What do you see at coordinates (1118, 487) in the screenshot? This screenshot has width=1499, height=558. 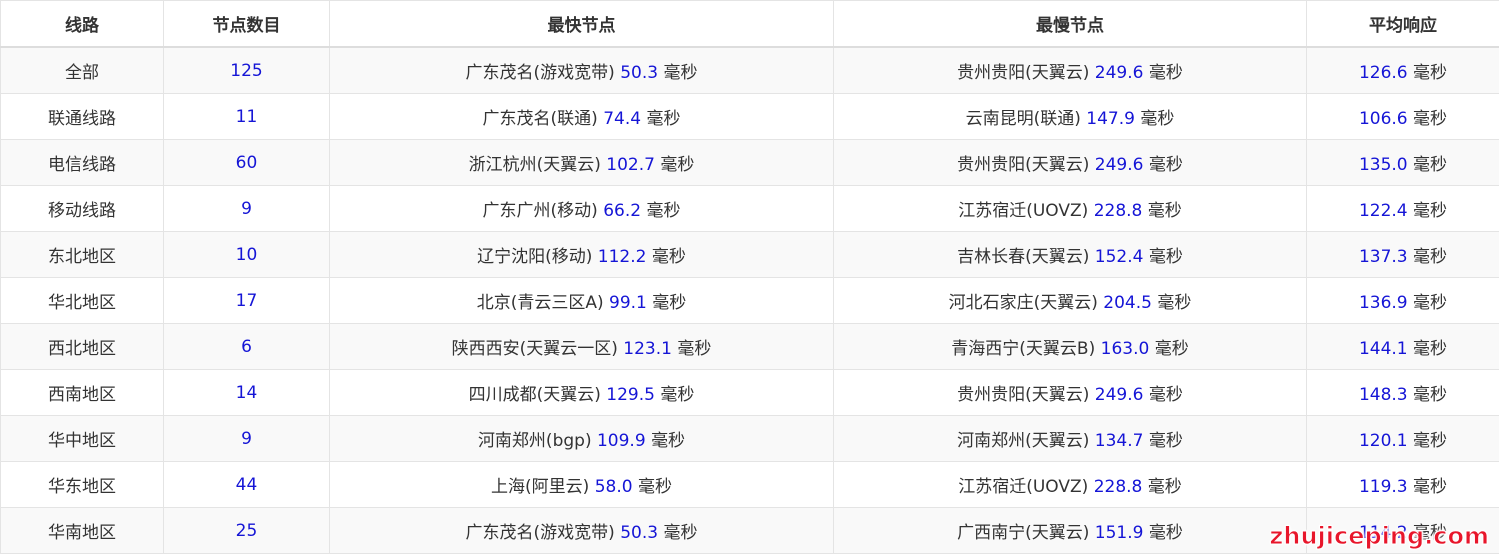 I see `slowest-node-ms: 228.8` at bounding box center [1118, 487].